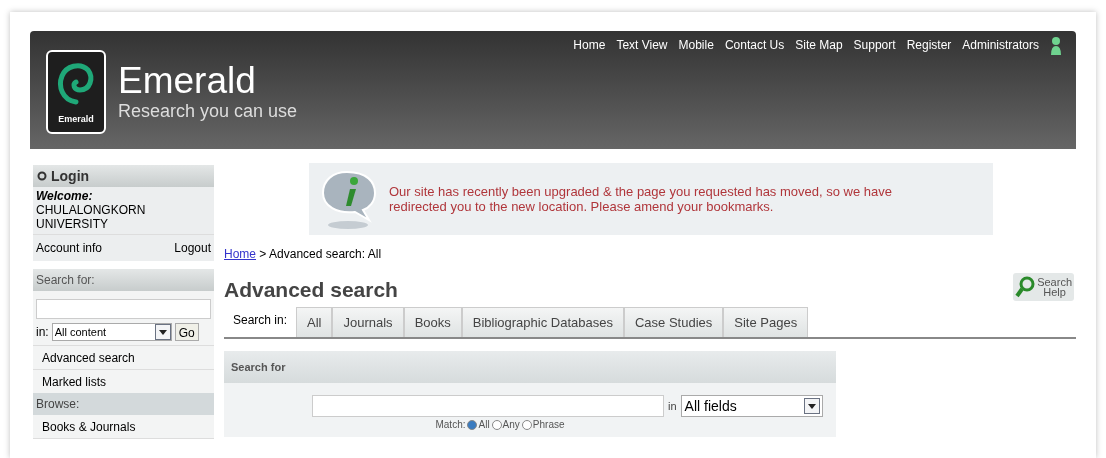  Describe the element at coordinates (192, 248) in the screenshot. I see `logout-link: Logout` at that location.